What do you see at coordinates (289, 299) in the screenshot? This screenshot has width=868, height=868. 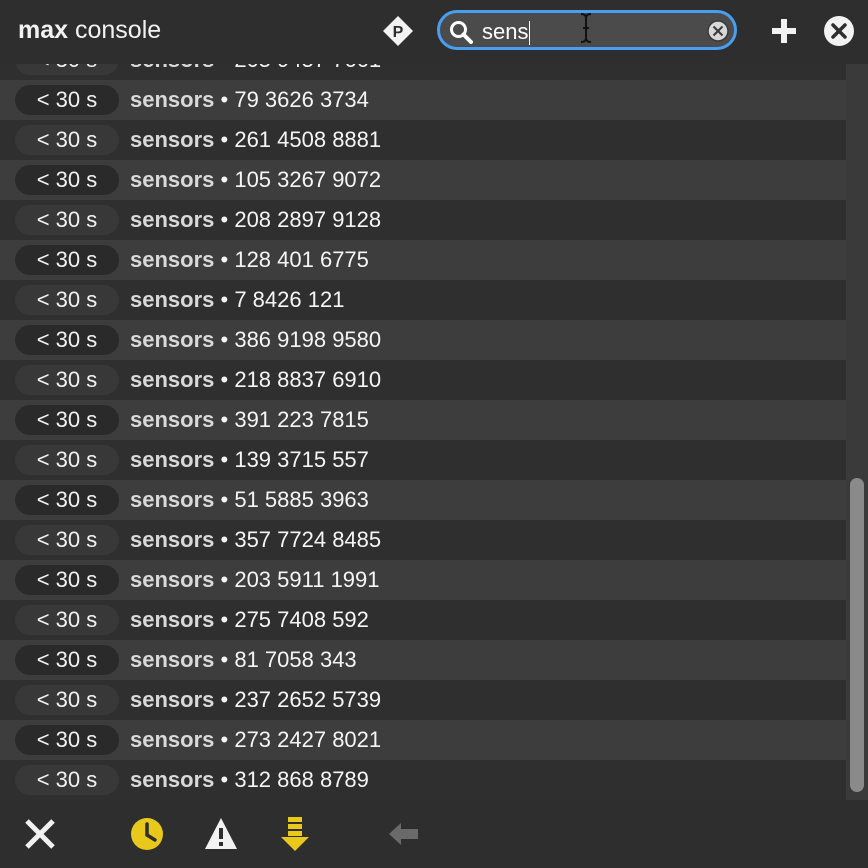 I see `log-value: 7 8426 121` at bounding box center [289, 299].